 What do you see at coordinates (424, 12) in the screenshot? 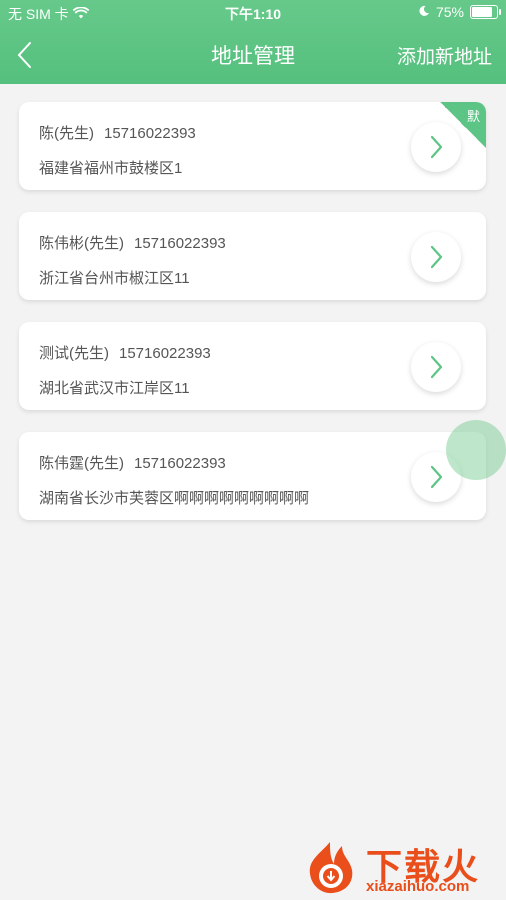
I see `moon-icon` at bounding box center [424, 12].